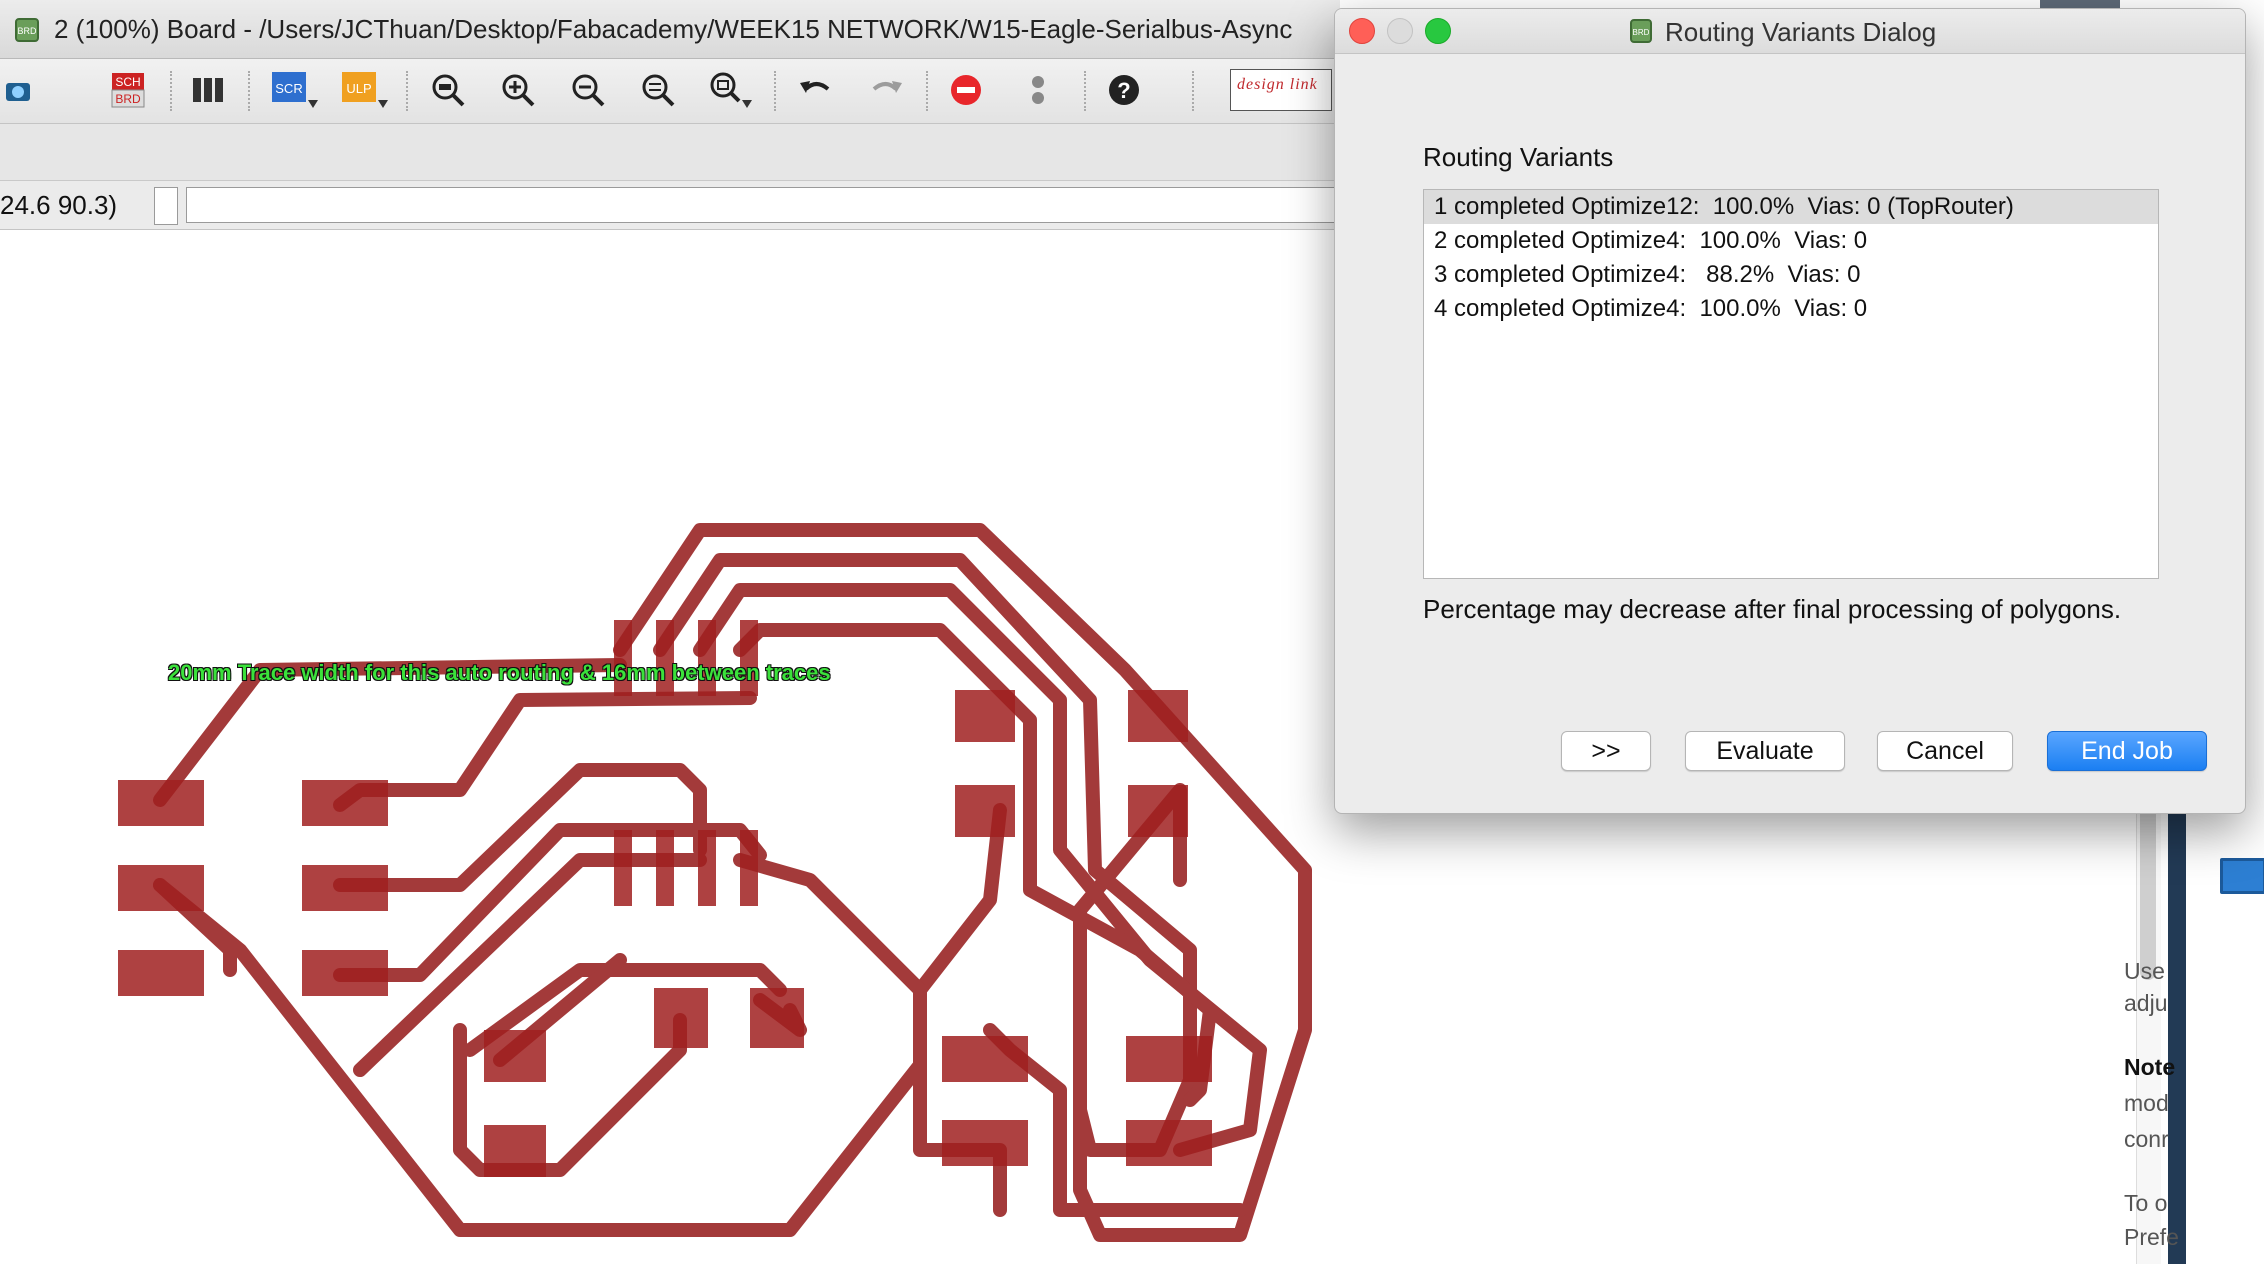 Image resolution: width=2264 pixels, height=1264 pixels. Describe the element at coordinates (358, 88) in the screenshot. I see `svg-text: ULP` at that location.